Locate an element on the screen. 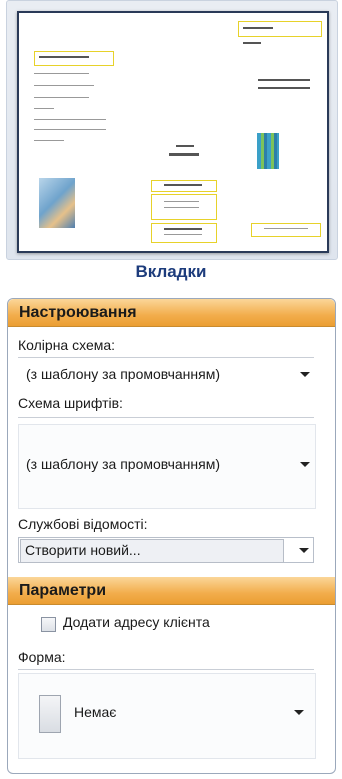 This screenshot has width=342, height=779. font-scheme-value: (з шаблону за промовчанням) is located at coordinates (123, 464).